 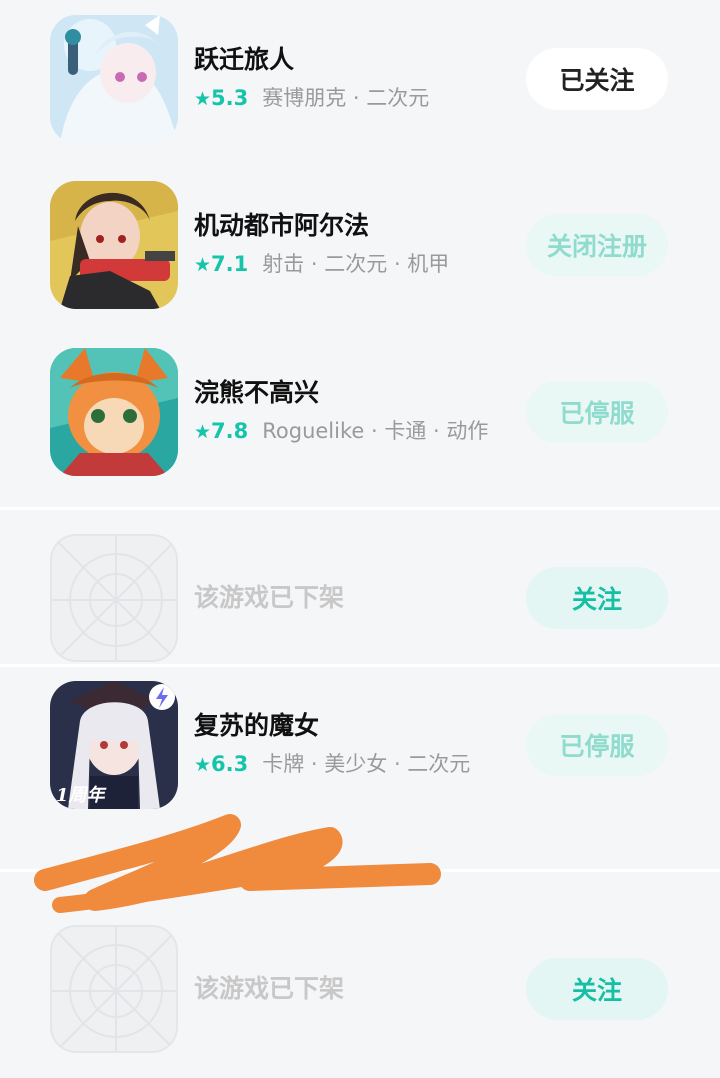 What do you see at coordinates (346, 98) in the screenshot?
I see `game-tags: 赛博朋克 · 二次元` at bounding box center [346, 98].